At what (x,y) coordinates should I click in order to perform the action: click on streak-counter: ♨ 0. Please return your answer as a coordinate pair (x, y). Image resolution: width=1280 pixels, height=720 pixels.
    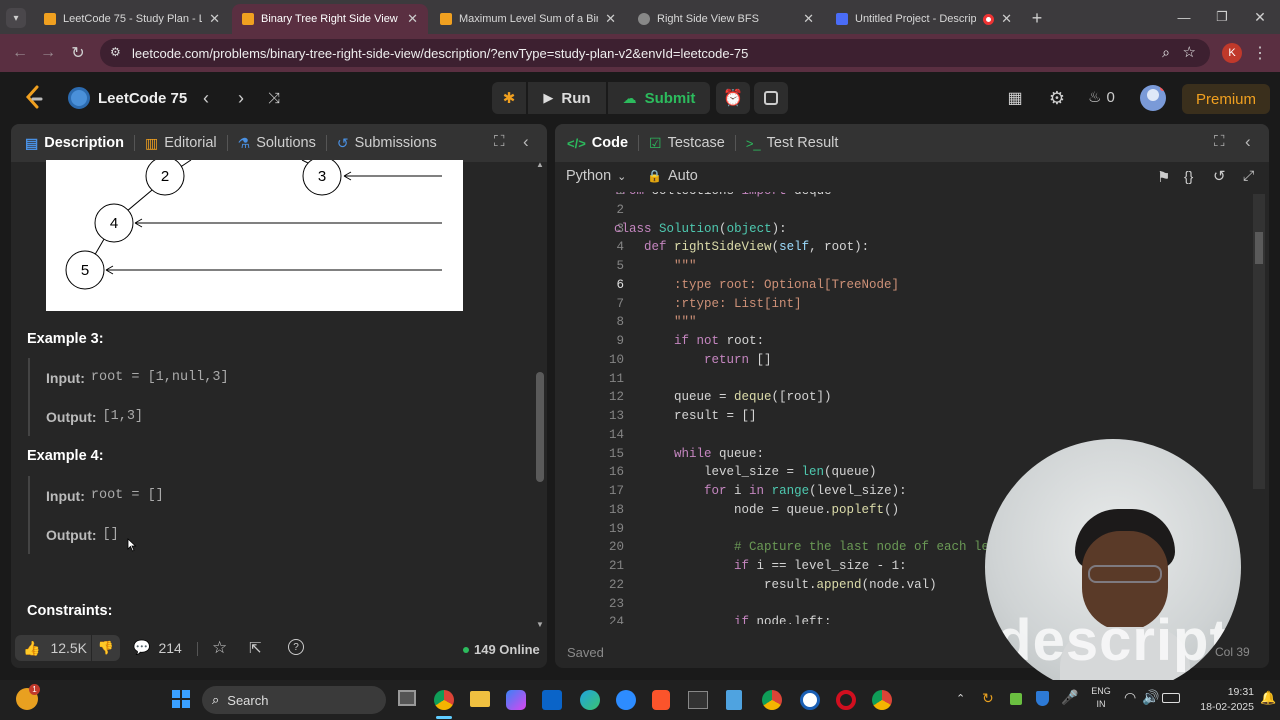
    Looking at the image, I should click on (1101, 97).